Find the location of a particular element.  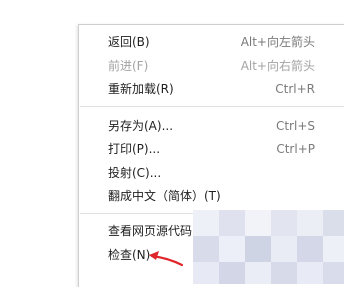

menu-item-print: 打印(P)... Ctrl+P is located at coordinates (211, 149).